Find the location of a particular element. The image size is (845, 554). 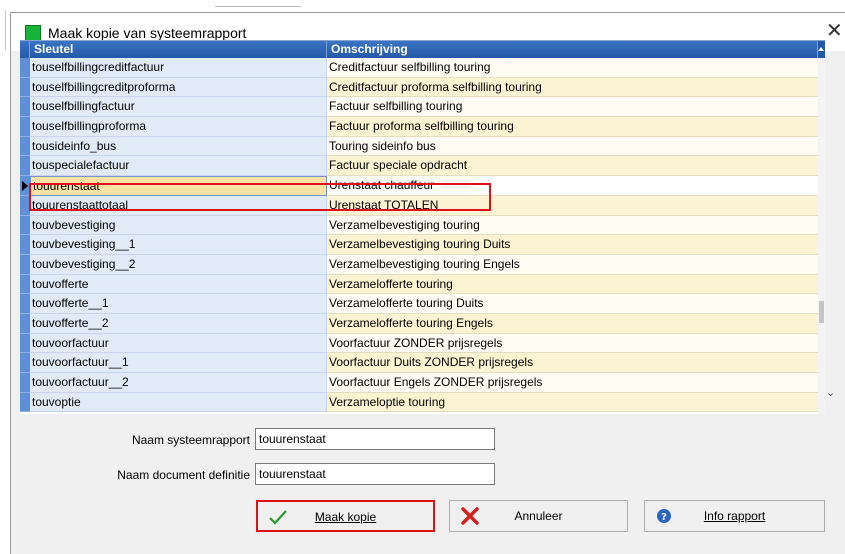

scroll-down-icon: ⌄ is located at coordinates (830, 392).